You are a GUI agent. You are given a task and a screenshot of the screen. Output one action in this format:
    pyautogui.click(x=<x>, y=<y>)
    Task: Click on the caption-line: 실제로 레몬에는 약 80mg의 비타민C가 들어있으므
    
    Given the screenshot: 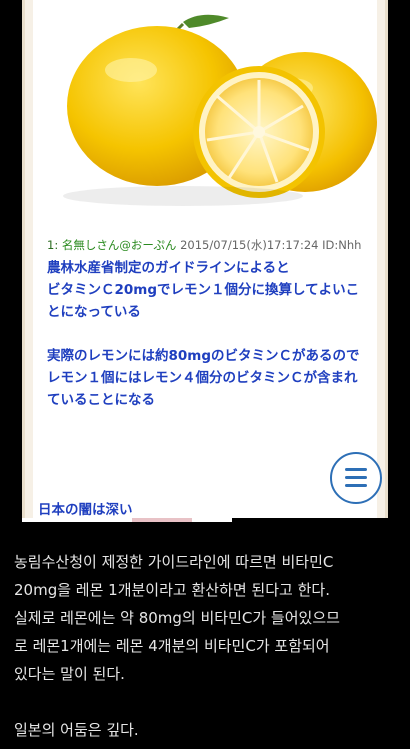 What is the action you would take?
    pyautogui.click(x=177, y=618)
    